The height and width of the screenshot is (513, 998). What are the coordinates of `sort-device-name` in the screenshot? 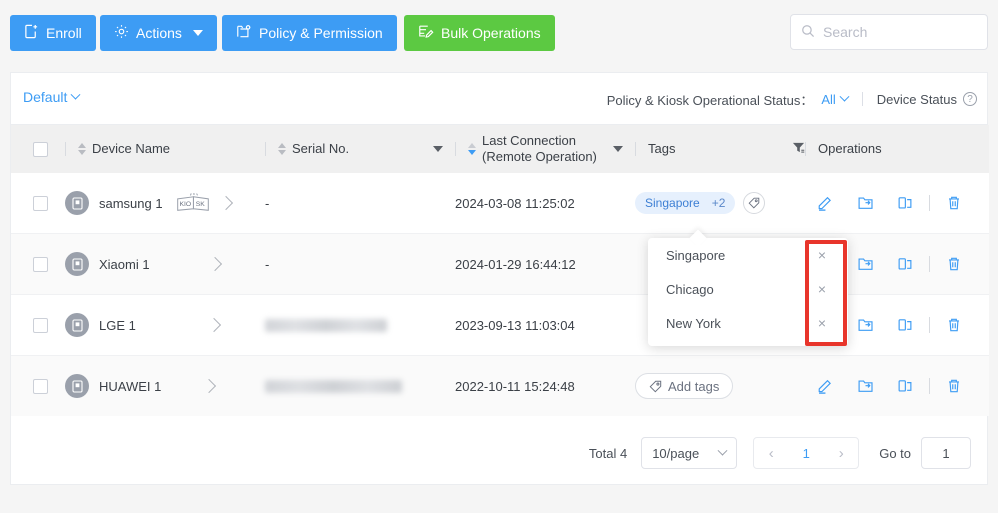 It's located at (82, 149).